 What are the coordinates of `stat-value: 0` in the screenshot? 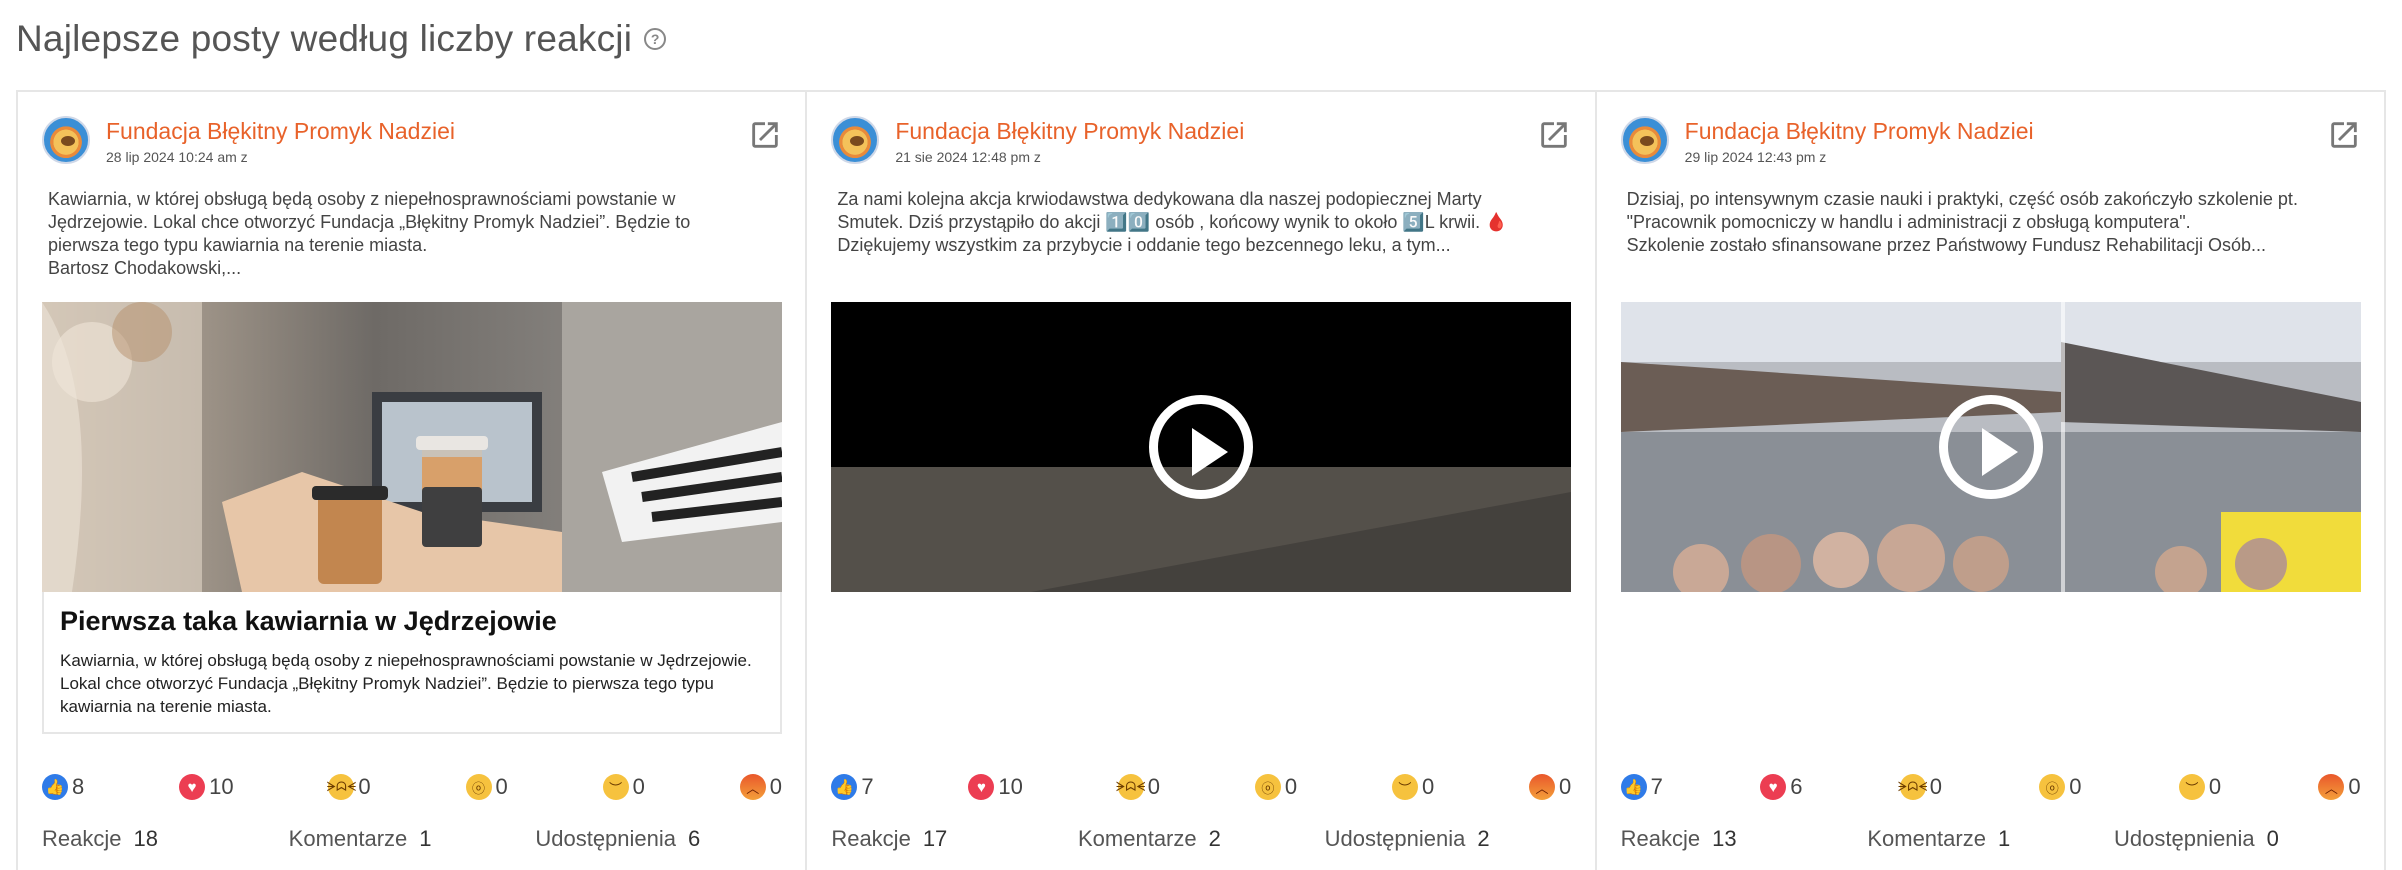 It's located at (2272, 838).